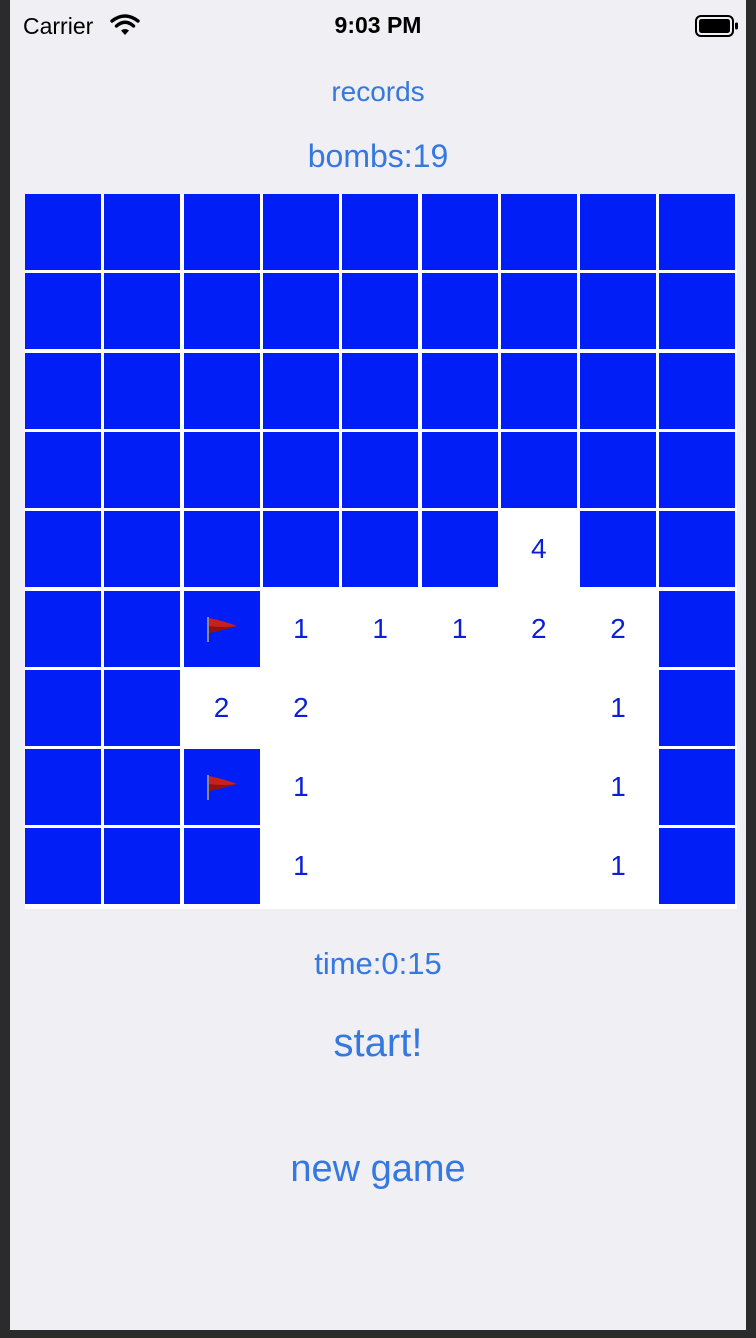  I want to click on status-bar: Carrier 9:03 PM, so click(378, 27).